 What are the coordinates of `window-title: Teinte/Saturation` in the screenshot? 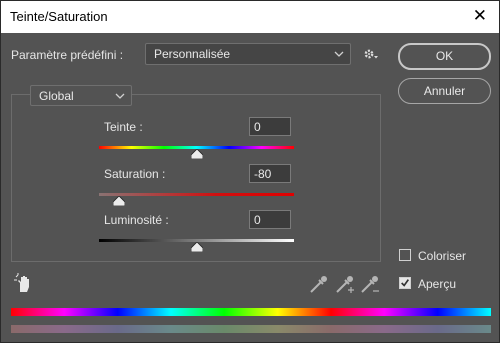 It's located at (59, 16).